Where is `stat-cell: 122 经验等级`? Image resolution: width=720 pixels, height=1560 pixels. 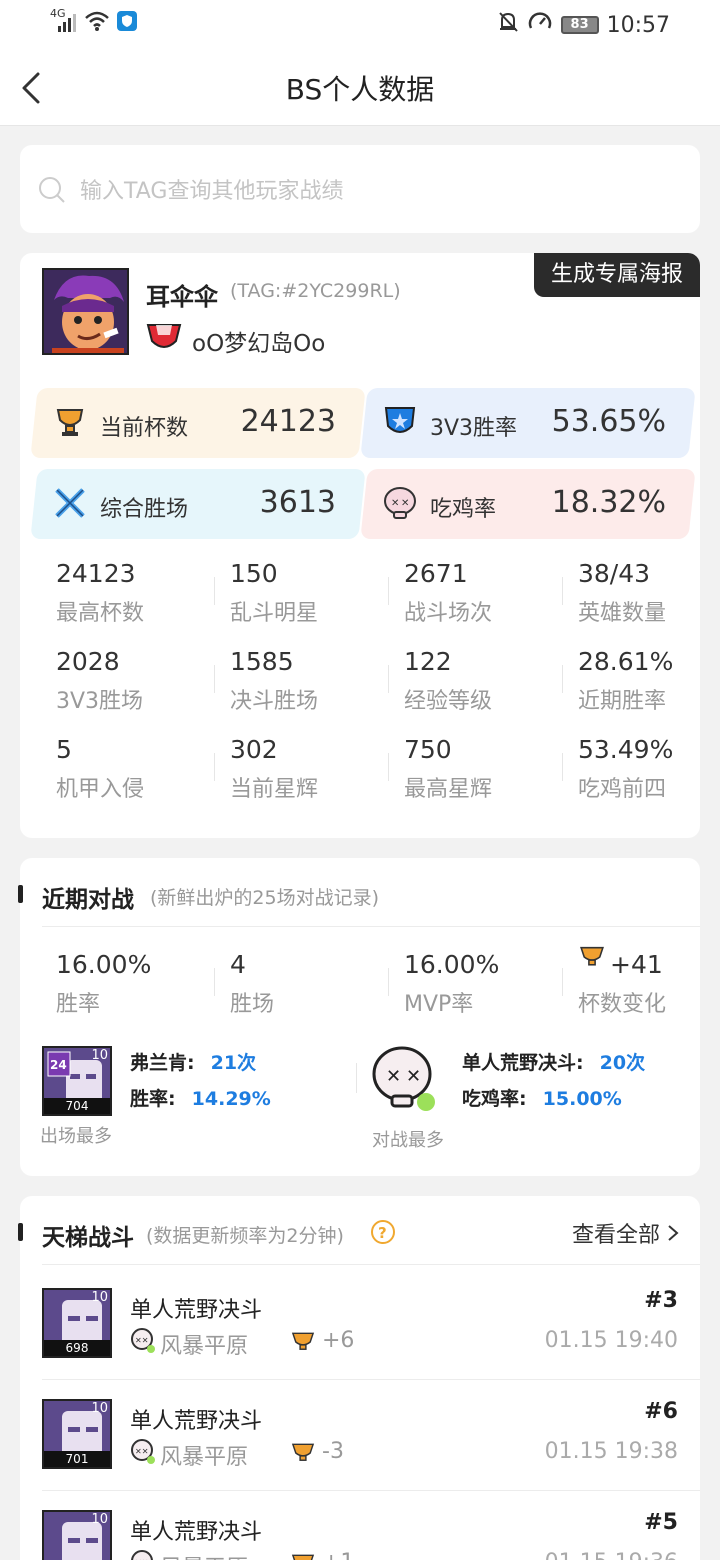 stat-cell: 122 经验等级 is located at coordinates (475, 683).